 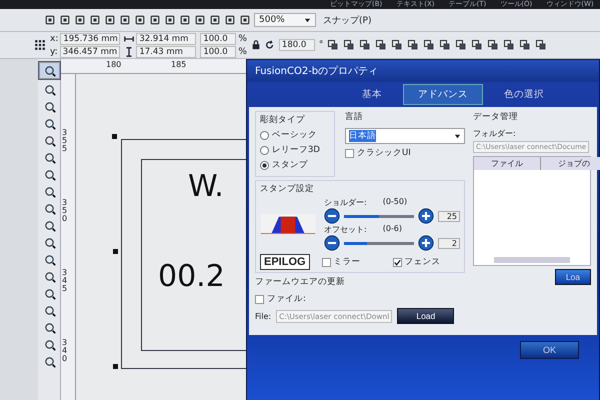 What do you see at coordinates (347, 262) in the screenshot?
I see `checkbox-label: ミラー` at bounding box center [347, 262].